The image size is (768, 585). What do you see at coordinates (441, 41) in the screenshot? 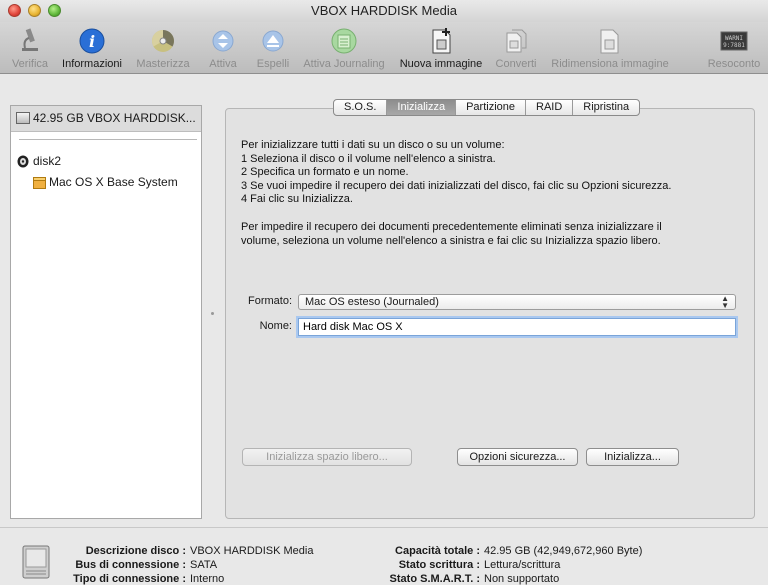
I see `new-image-icon` at bounding box center [441, 41].